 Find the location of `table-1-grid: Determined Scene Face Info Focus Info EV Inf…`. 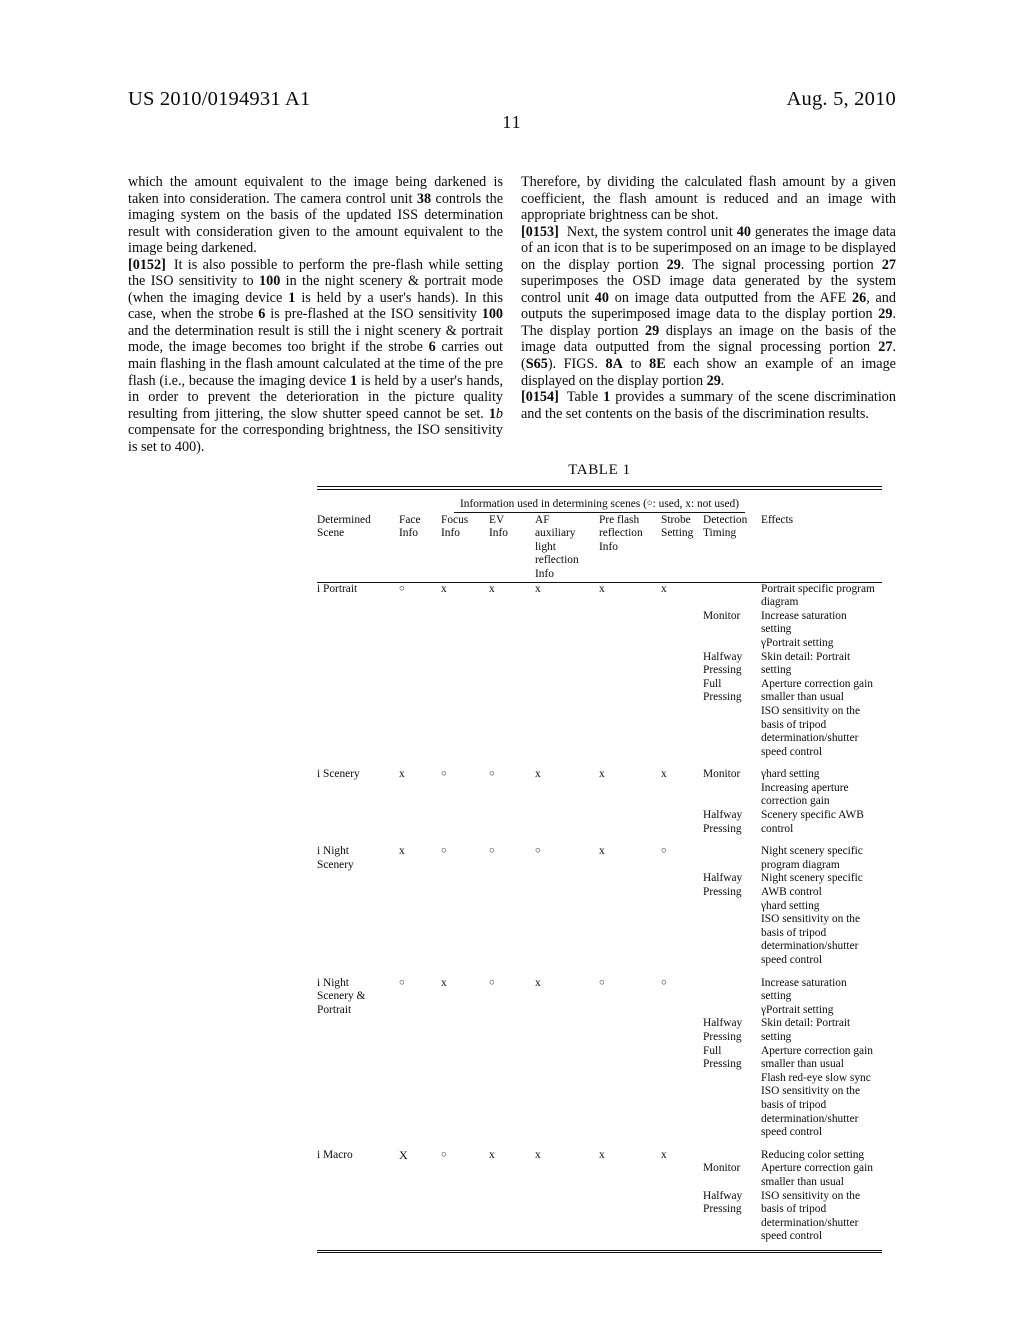

table-1-grid: Determined Scene Face Info Focus Info EV Inf… is located at coordinates (599, 548).